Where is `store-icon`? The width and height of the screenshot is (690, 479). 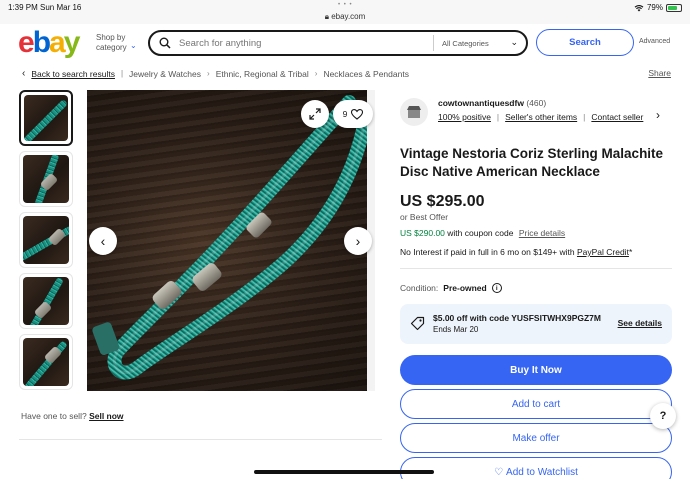 store-icon is located at coordinates (414, 112).